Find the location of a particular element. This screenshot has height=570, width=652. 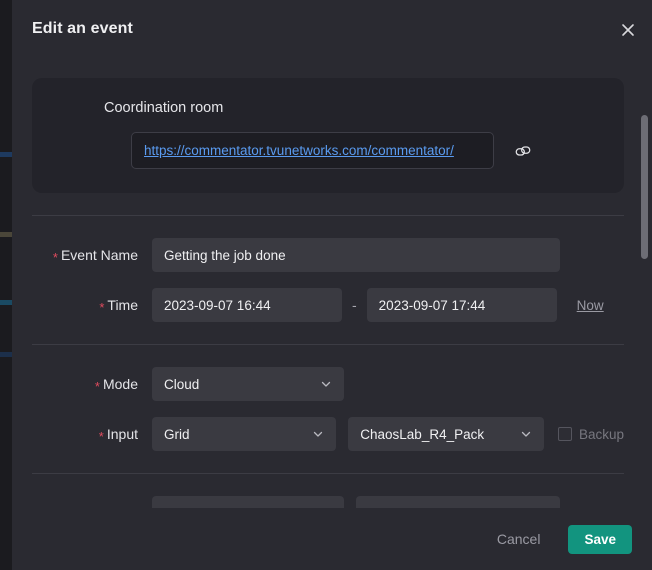

dialog-scrollbar-track is located at coordinates (645, 279).